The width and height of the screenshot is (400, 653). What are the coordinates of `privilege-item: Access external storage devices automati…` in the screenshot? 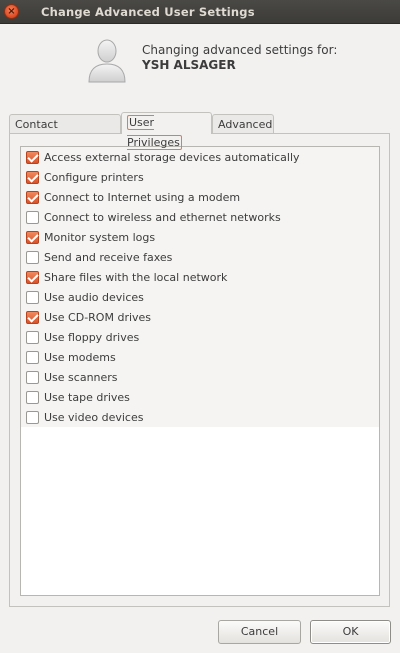 It's located at (200, 158).